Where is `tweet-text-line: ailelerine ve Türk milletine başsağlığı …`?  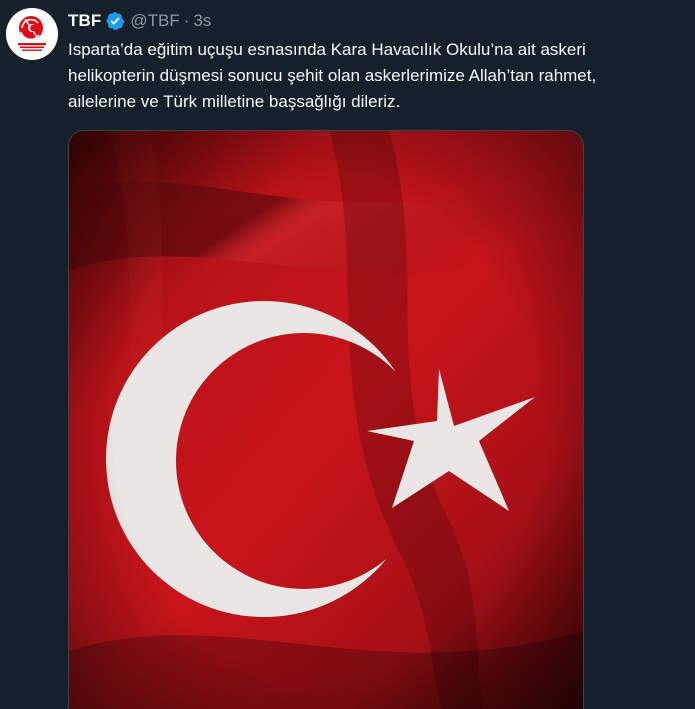
tweet-text-line: ailelerine ve Türk milletine başsağlığı … is located at coordinates (234, 101).